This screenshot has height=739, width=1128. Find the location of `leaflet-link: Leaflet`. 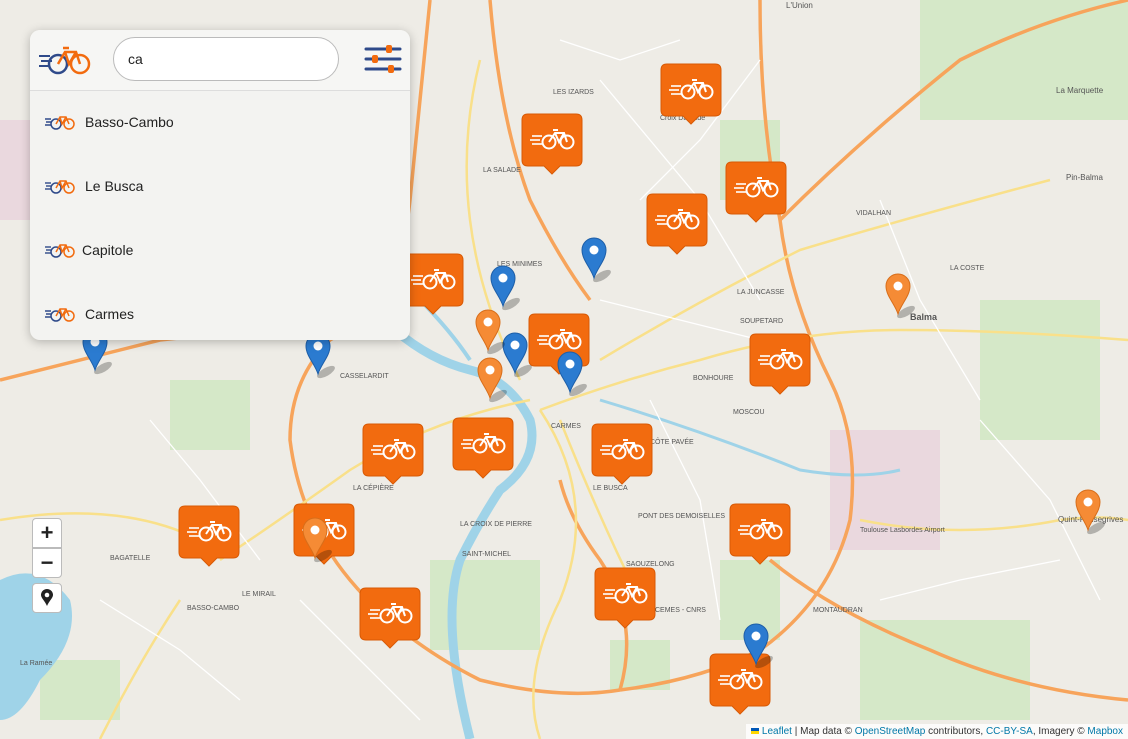

leaflet-link: Leaflet is located at coordinates (777, 731).